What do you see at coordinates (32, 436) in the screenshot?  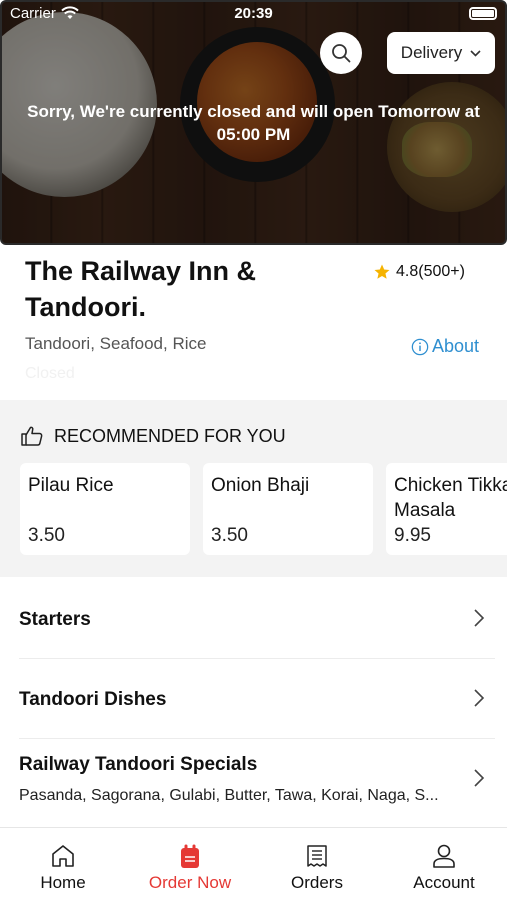 I see `thumbs-up-icon` at bounding box center [32, 436].